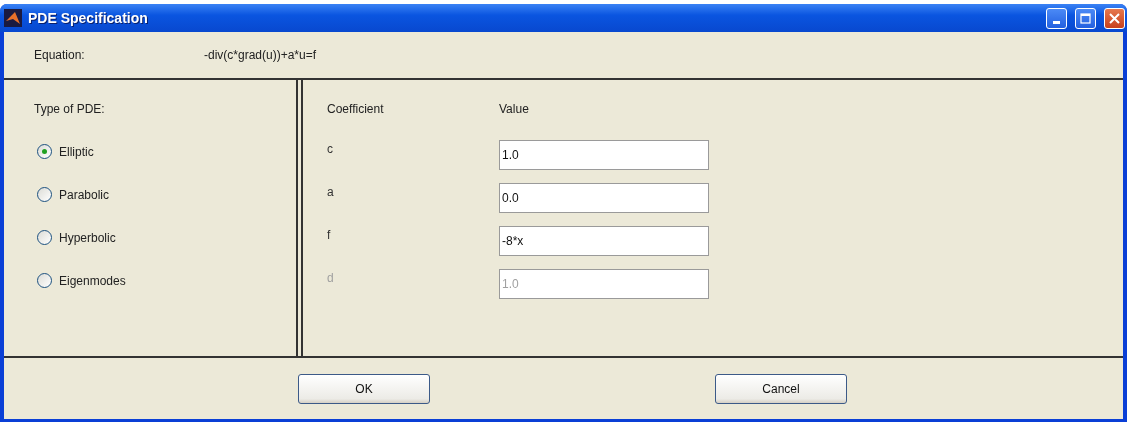 This screenshot has height=422, width=1127. What do you see at coordinates (13, 18) in the screenshot?
I see `app-logo-icon` at bounding box center [13, 18].